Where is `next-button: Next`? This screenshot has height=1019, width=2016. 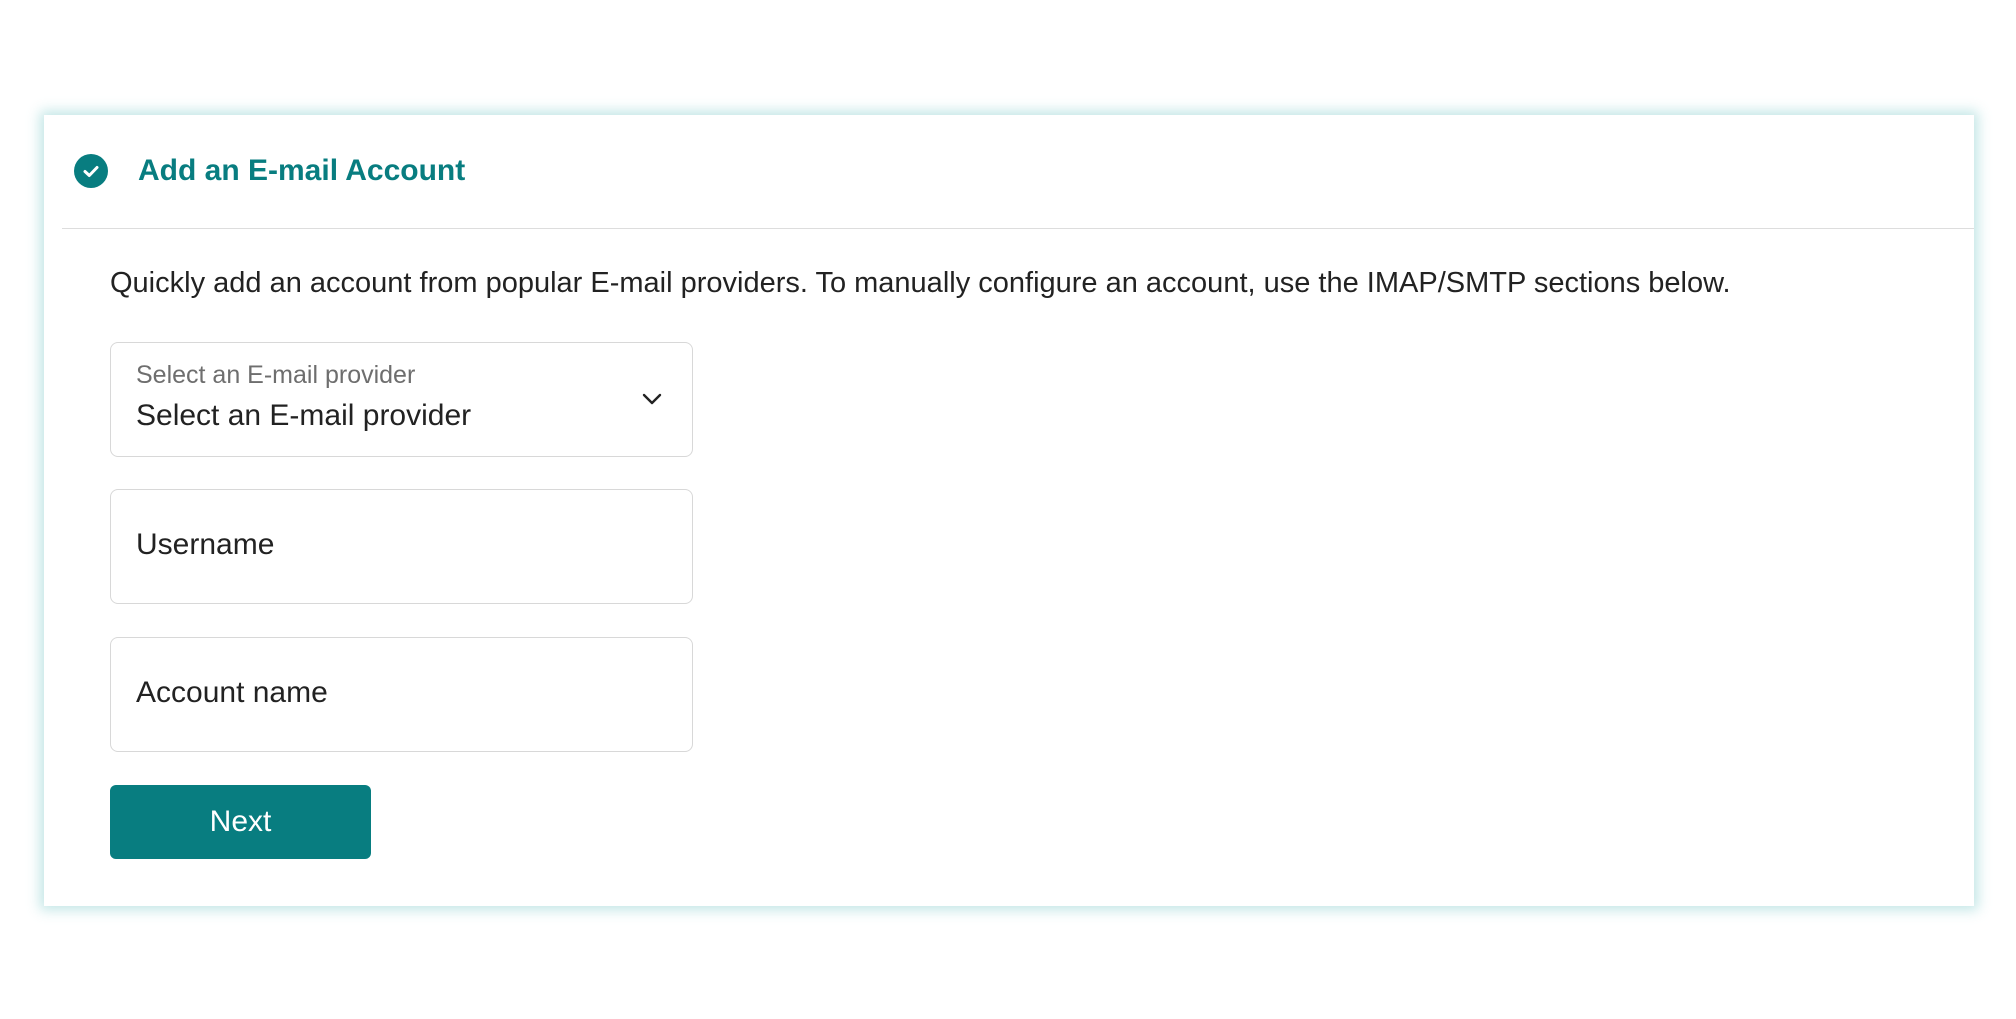
next-button: Next is located at coordinates (240, 822).